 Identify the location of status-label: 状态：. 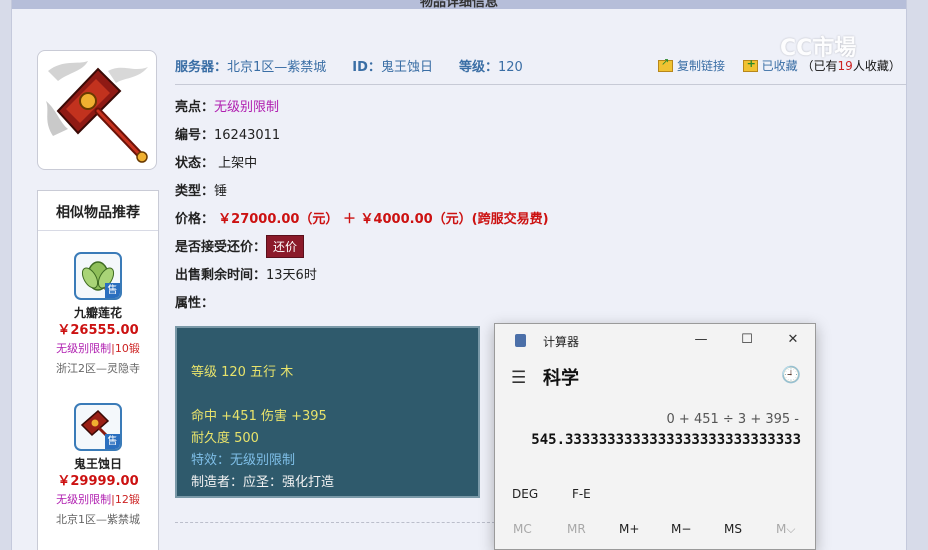
(195, 163).